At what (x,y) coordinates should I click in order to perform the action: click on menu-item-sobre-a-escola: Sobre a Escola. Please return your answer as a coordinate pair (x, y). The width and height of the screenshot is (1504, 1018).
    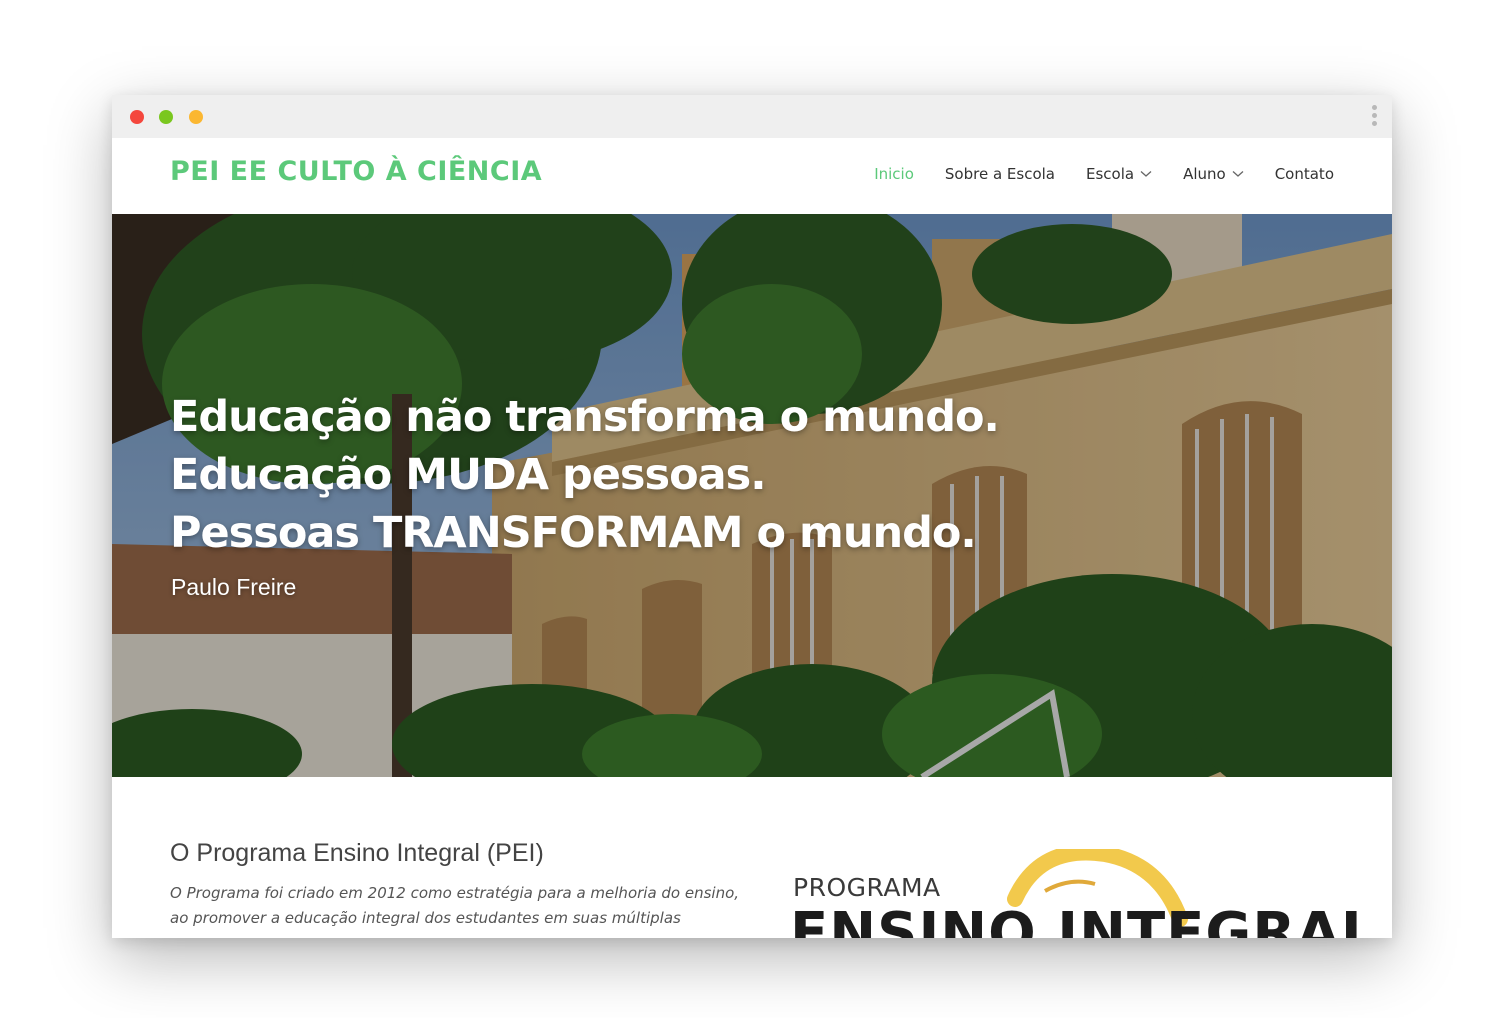
    Looking at the image, I should click on (1000, 174).